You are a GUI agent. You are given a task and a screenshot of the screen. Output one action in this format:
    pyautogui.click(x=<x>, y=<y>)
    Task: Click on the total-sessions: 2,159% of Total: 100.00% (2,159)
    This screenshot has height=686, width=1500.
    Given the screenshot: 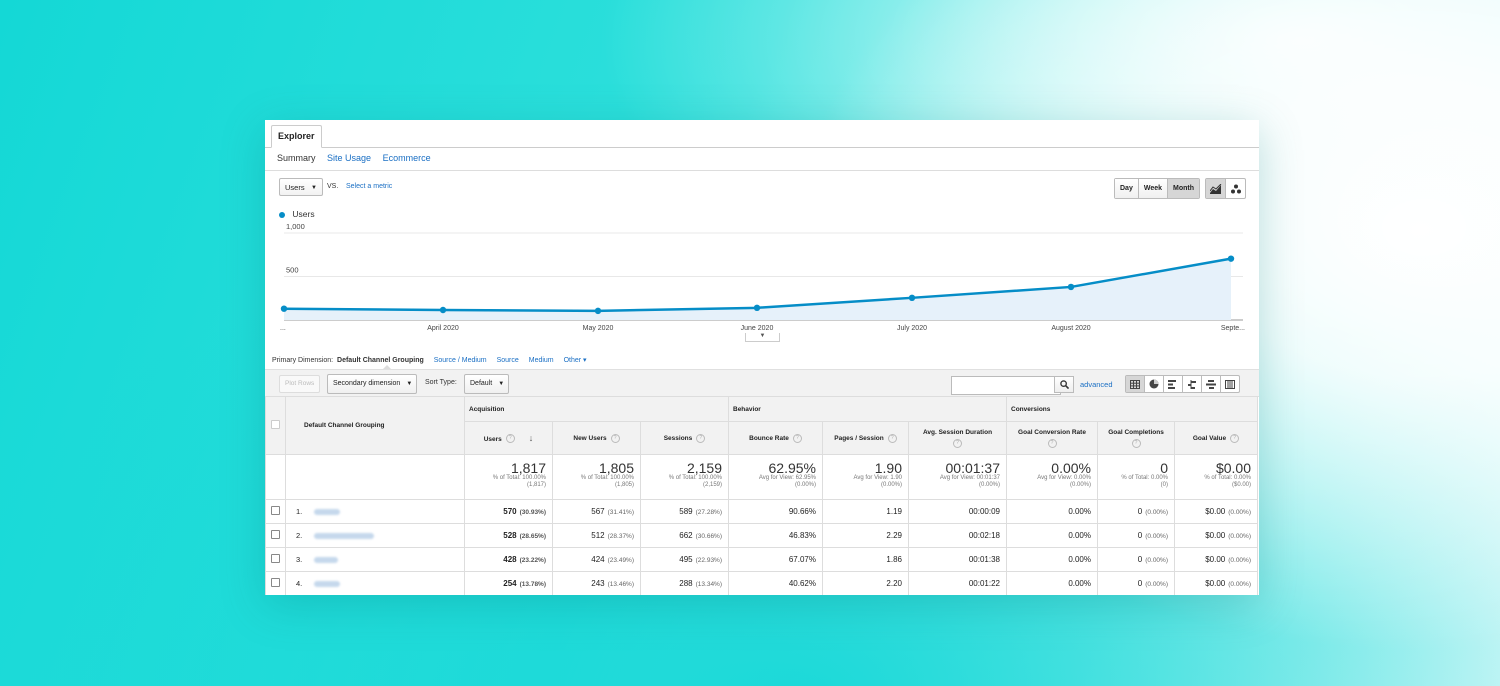 What is the action you would take?
    pyautogui.click(x=684, y=477)
    